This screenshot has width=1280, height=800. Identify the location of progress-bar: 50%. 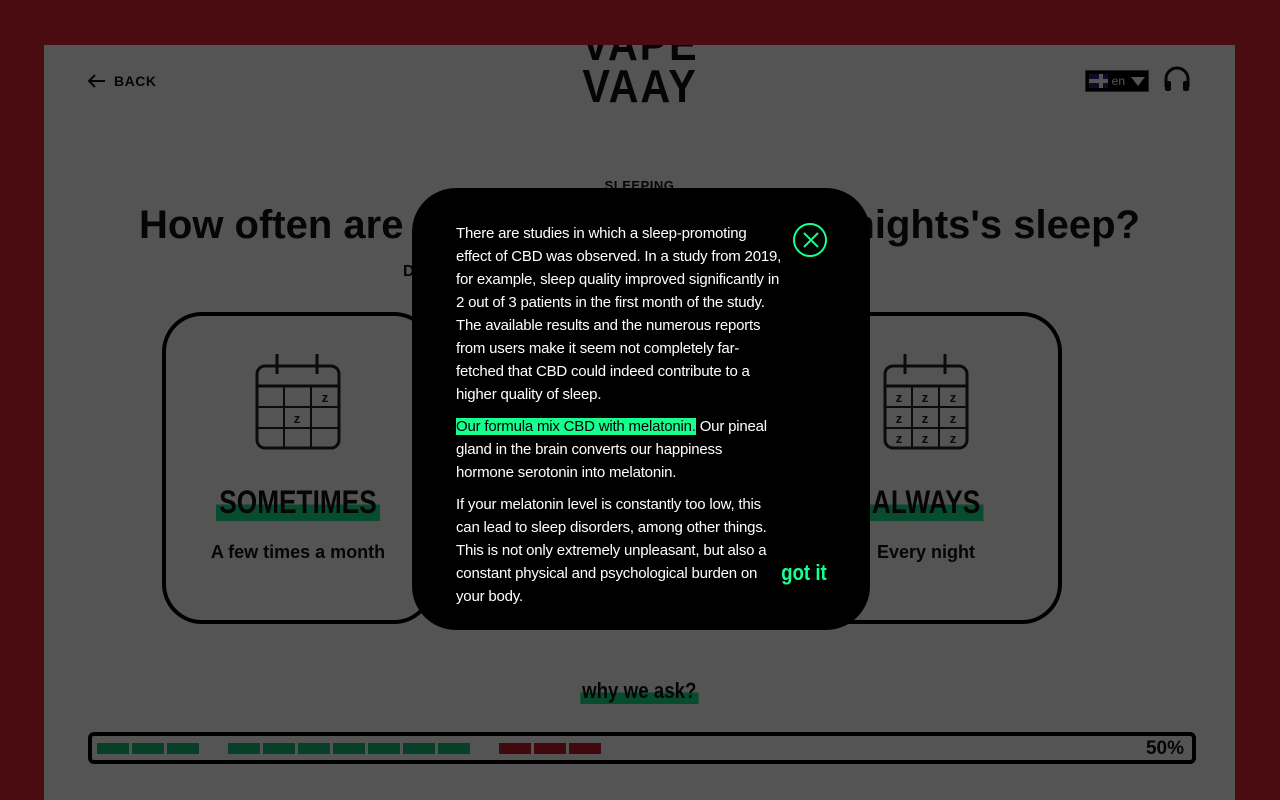
(642, 748).